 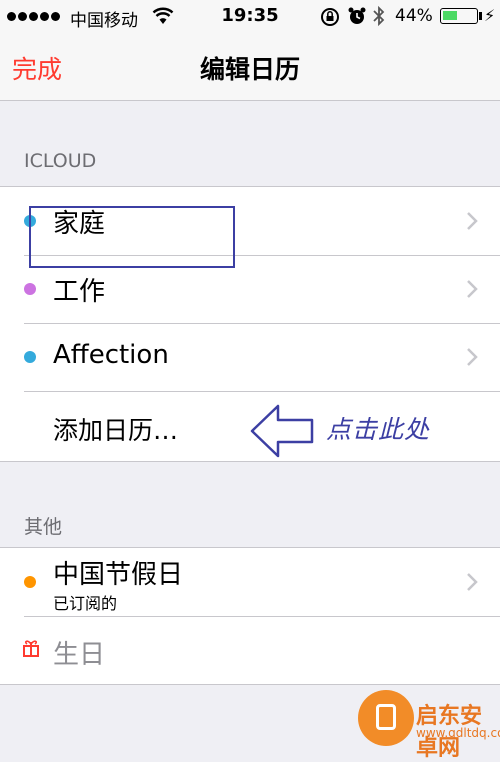 What do you see at coordinates (250, 221) in the screenshot?
I see `calendar-row-family: 家庭` at bounding box center [250, 221].